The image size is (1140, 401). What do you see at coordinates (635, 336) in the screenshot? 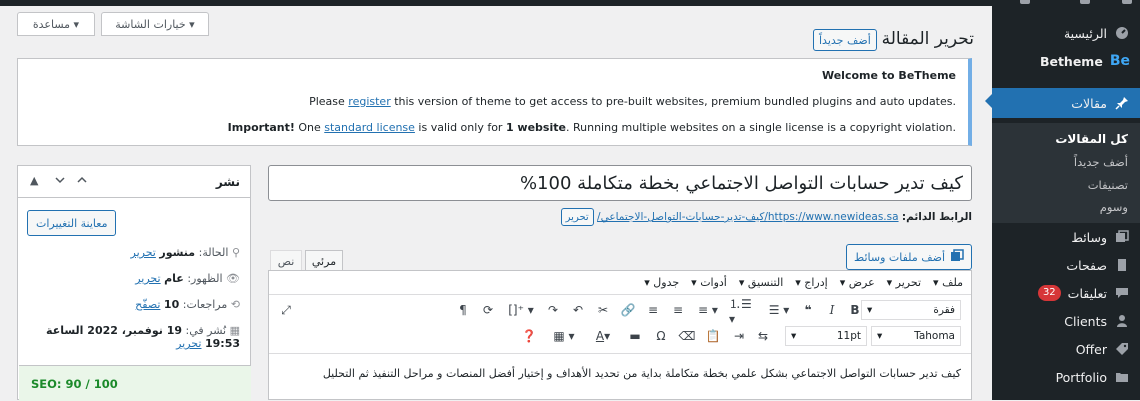
I see `horizontal-line-icon: ▬` at bounding box center [635, 336].